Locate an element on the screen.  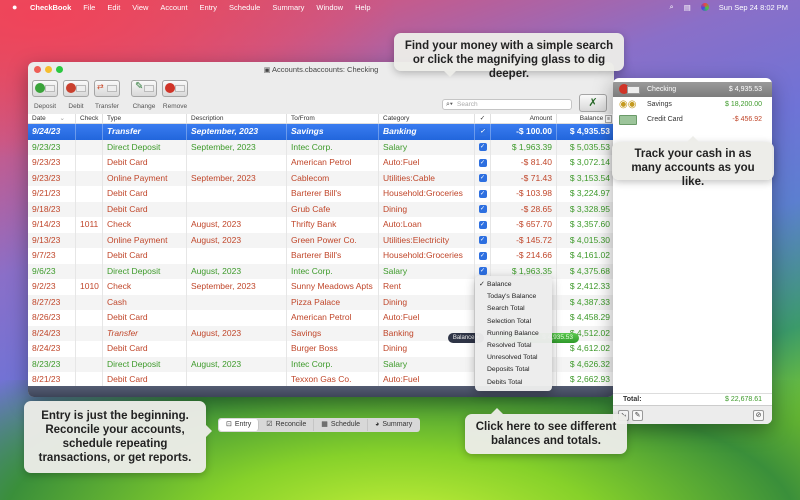
remove-button: Remove is located at coordinates (175, 95).